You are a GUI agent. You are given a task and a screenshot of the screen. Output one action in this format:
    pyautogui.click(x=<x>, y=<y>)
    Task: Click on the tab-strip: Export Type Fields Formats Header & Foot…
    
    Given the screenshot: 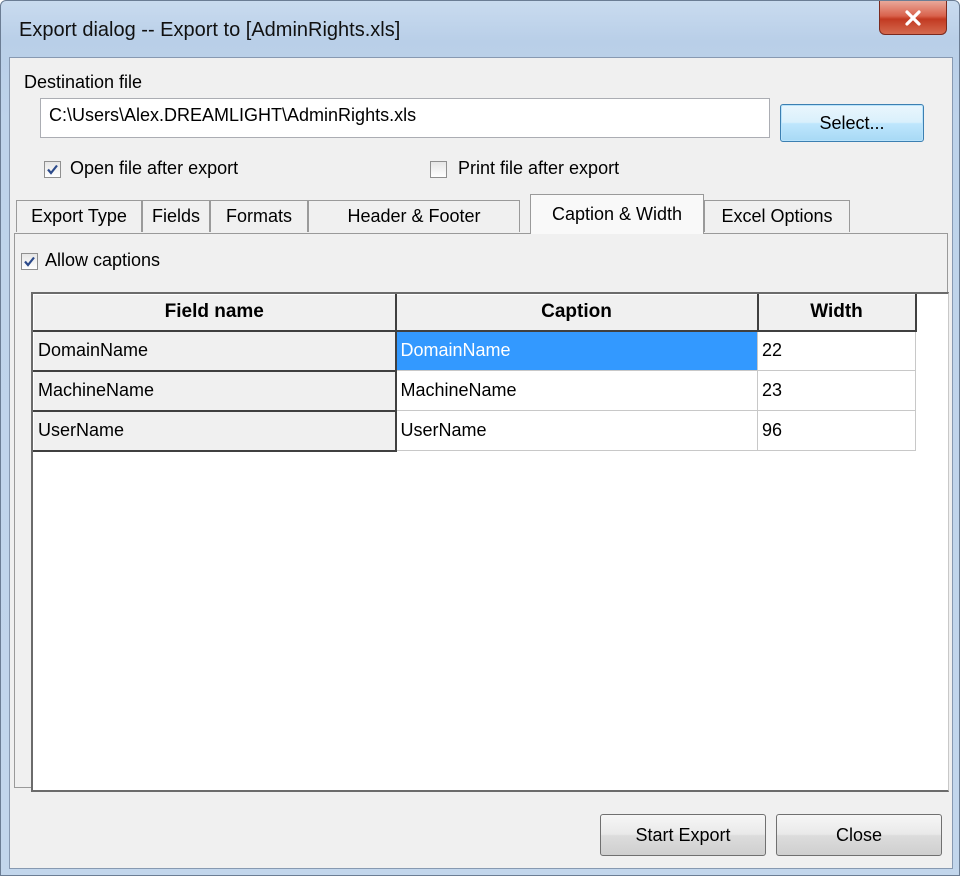 What is the action you would take?
    pyautogui.click(x=482, y=214)
    